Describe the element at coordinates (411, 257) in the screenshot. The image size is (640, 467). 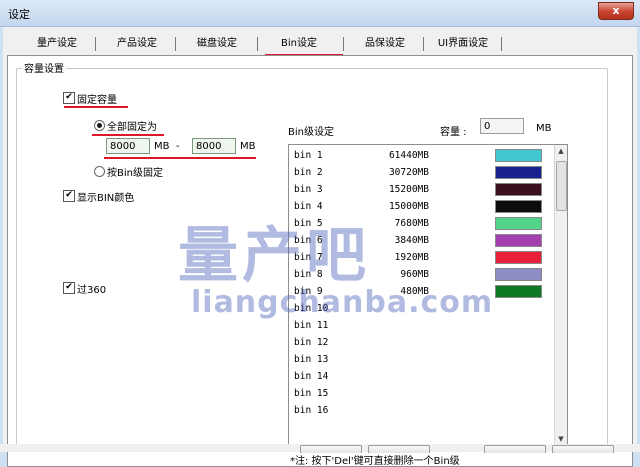
I see `bin-size: 1920MB` at that location.